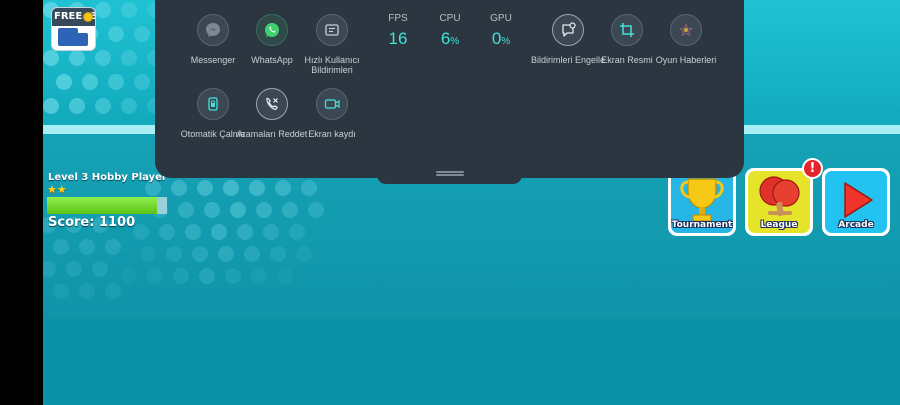  Describe the element at coordinates (332, 65) in the screenshot. I see `quick-reply-label: Hızlı Kullanıcı Bildirimleri` at that location.